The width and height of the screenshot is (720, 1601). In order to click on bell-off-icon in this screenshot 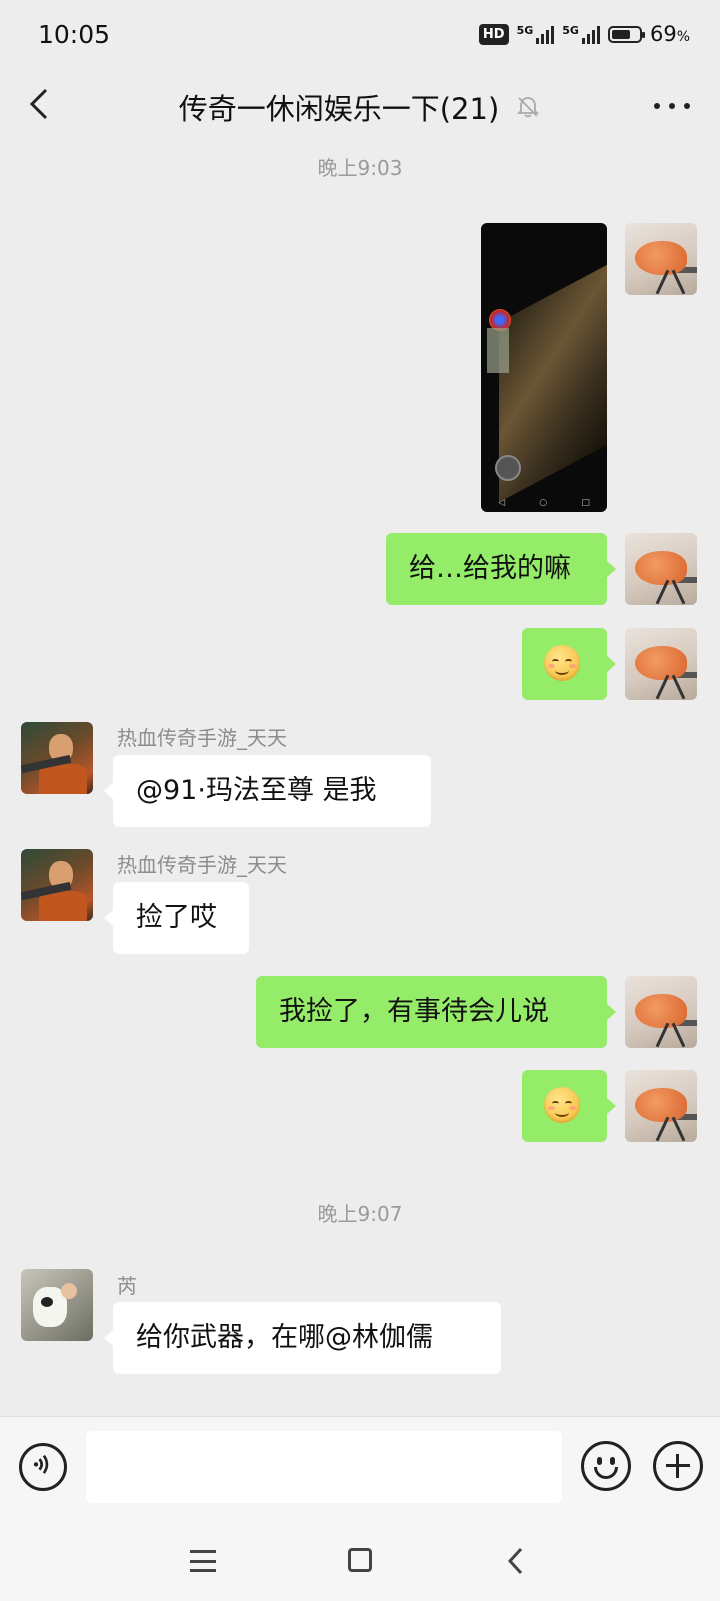, I will do `click(528, 107)`.